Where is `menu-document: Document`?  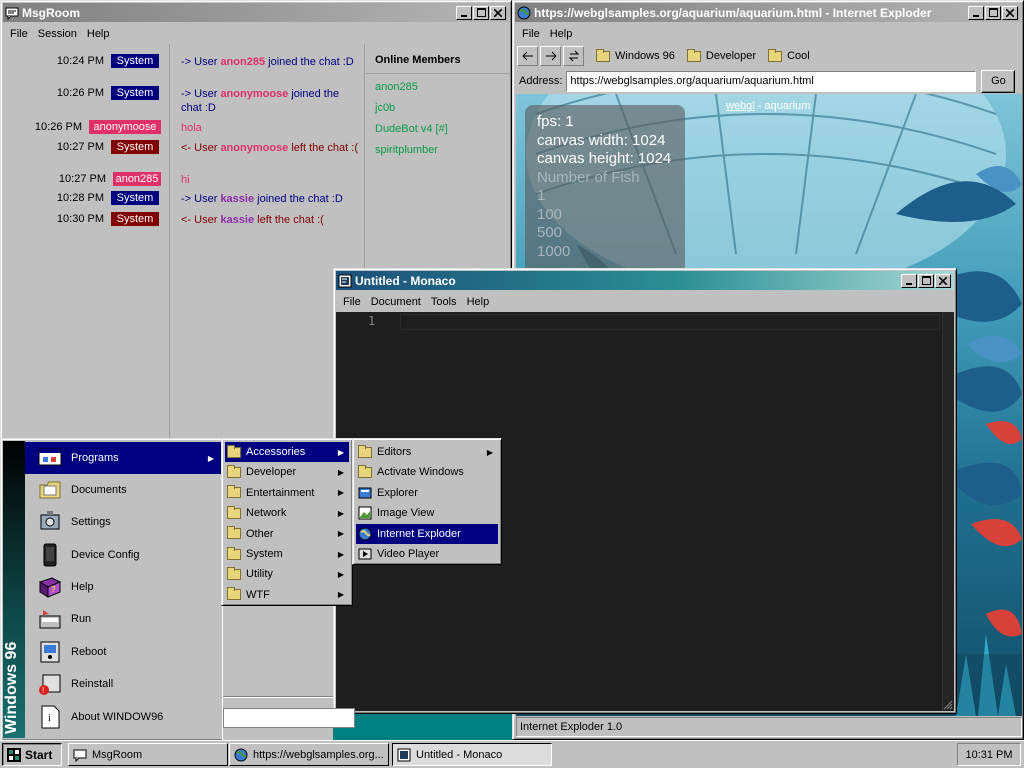
menu-document: Document is located at coordinates (396, 302).